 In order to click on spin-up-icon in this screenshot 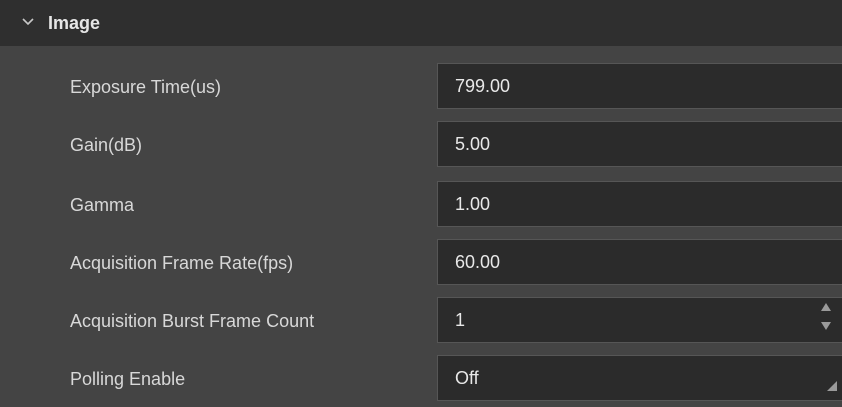, I will do `click(826, 307)`.